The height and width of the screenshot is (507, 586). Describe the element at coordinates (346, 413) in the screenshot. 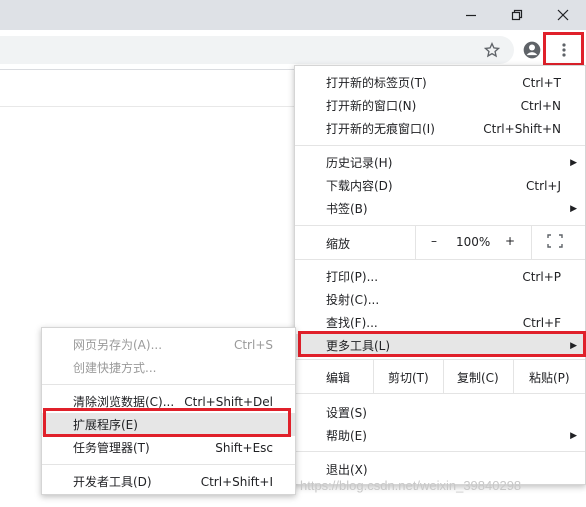

I see `menu-label: 设置(S)` at that location.